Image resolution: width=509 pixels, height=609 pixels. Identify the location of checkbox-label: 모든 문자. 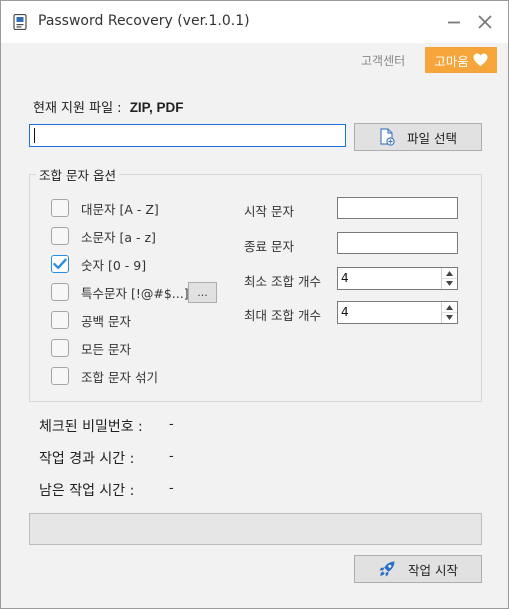
(106, 349).